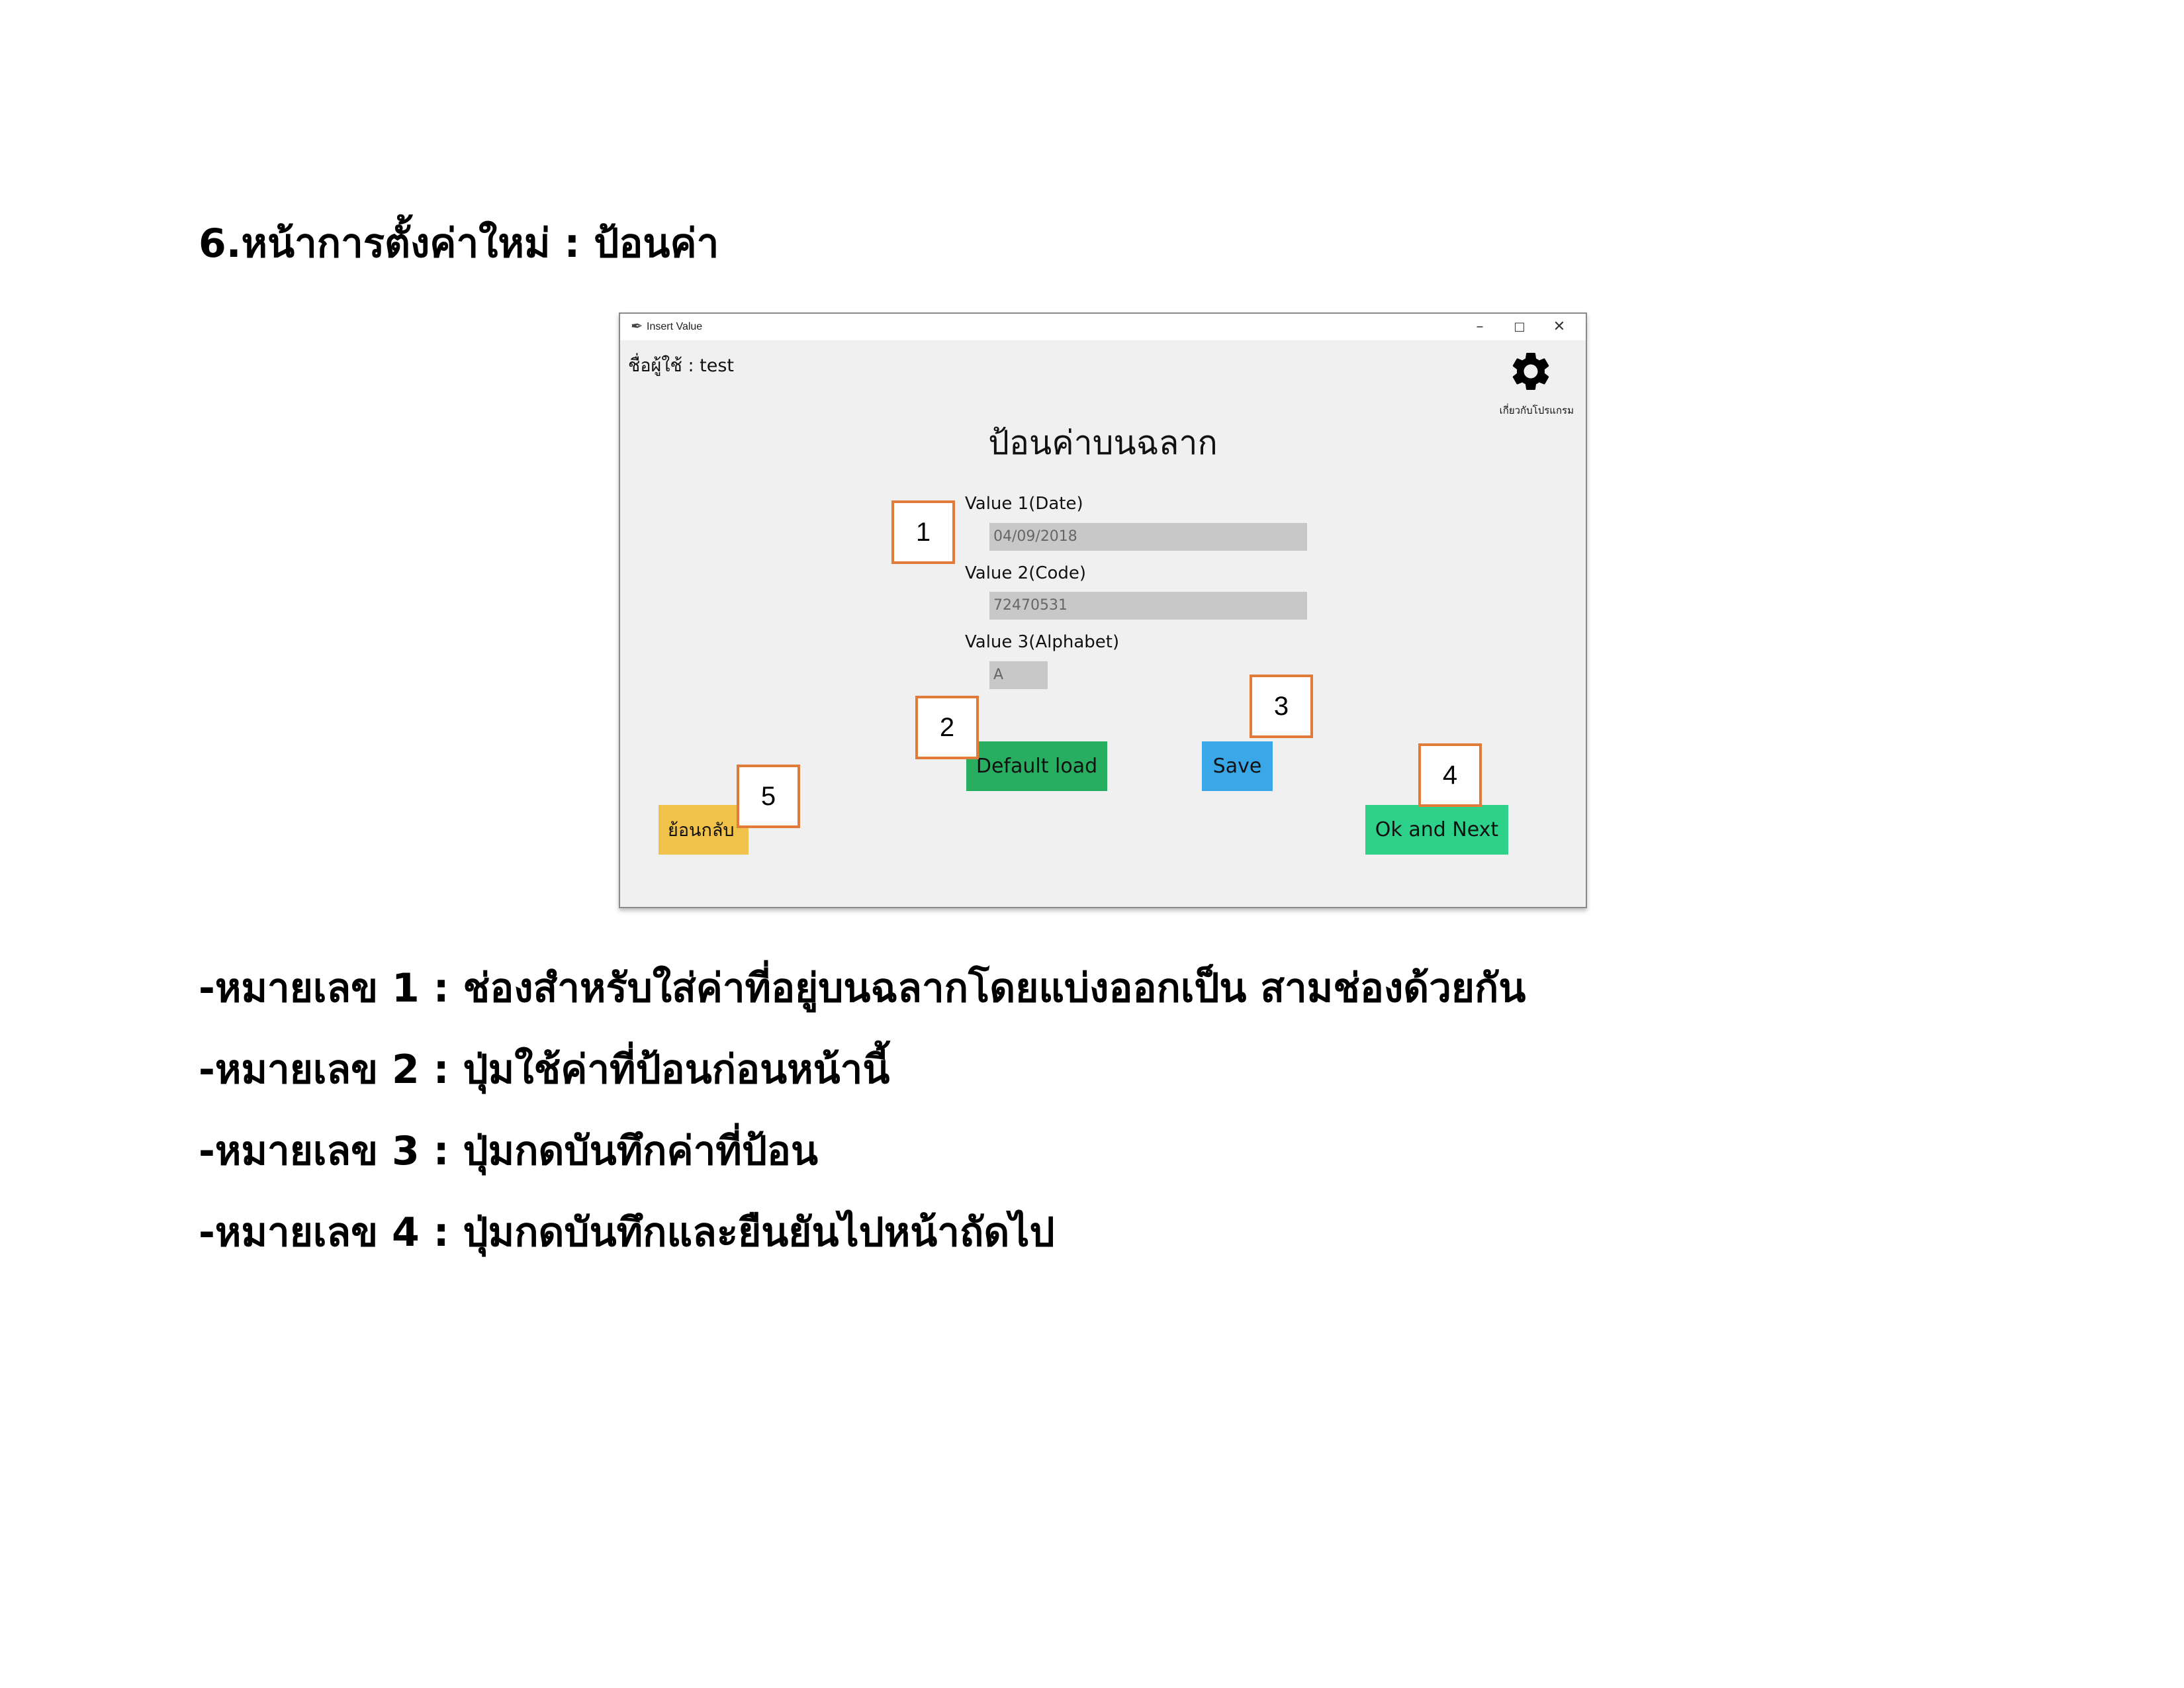 The width and height of the screenshot is (2184, 1688). What do you see at coordinates (1148, 606) in the screenshot?
I see `value2-code-input: 72470531` at bounding box center [1148, 606].